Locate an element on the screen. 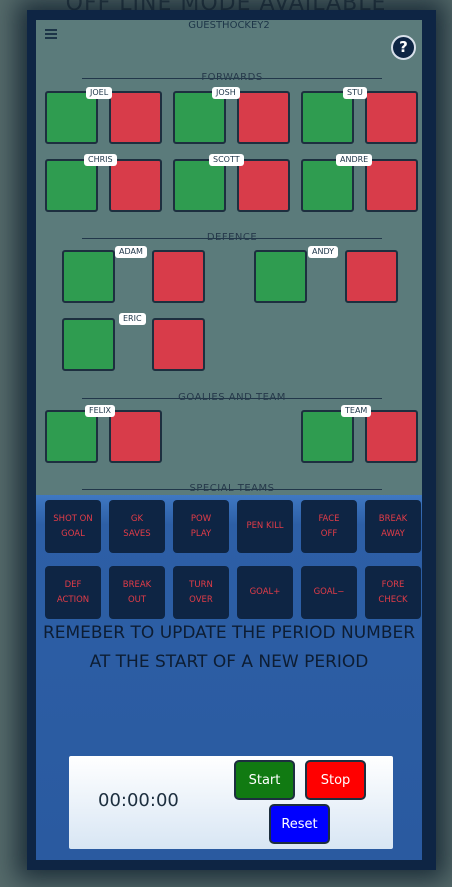  joel-minus-button is located at coordinates (135, 117).